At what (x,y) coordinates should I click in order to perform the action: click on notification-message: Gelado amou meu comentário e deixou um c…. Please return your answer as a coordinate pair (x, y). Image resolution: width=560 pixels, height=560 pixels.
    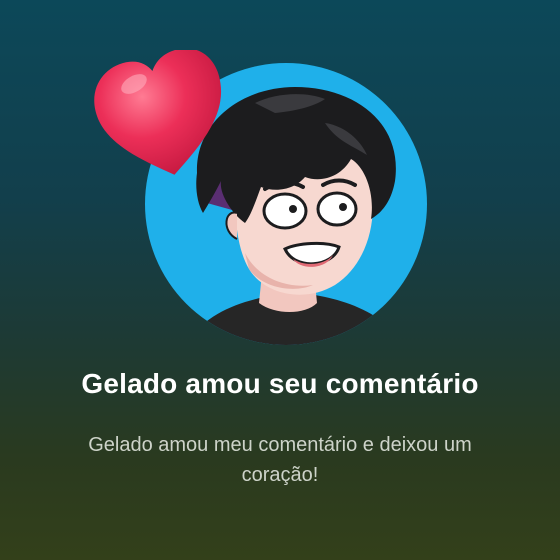
    Looking at the image, I should click on (280, 460).